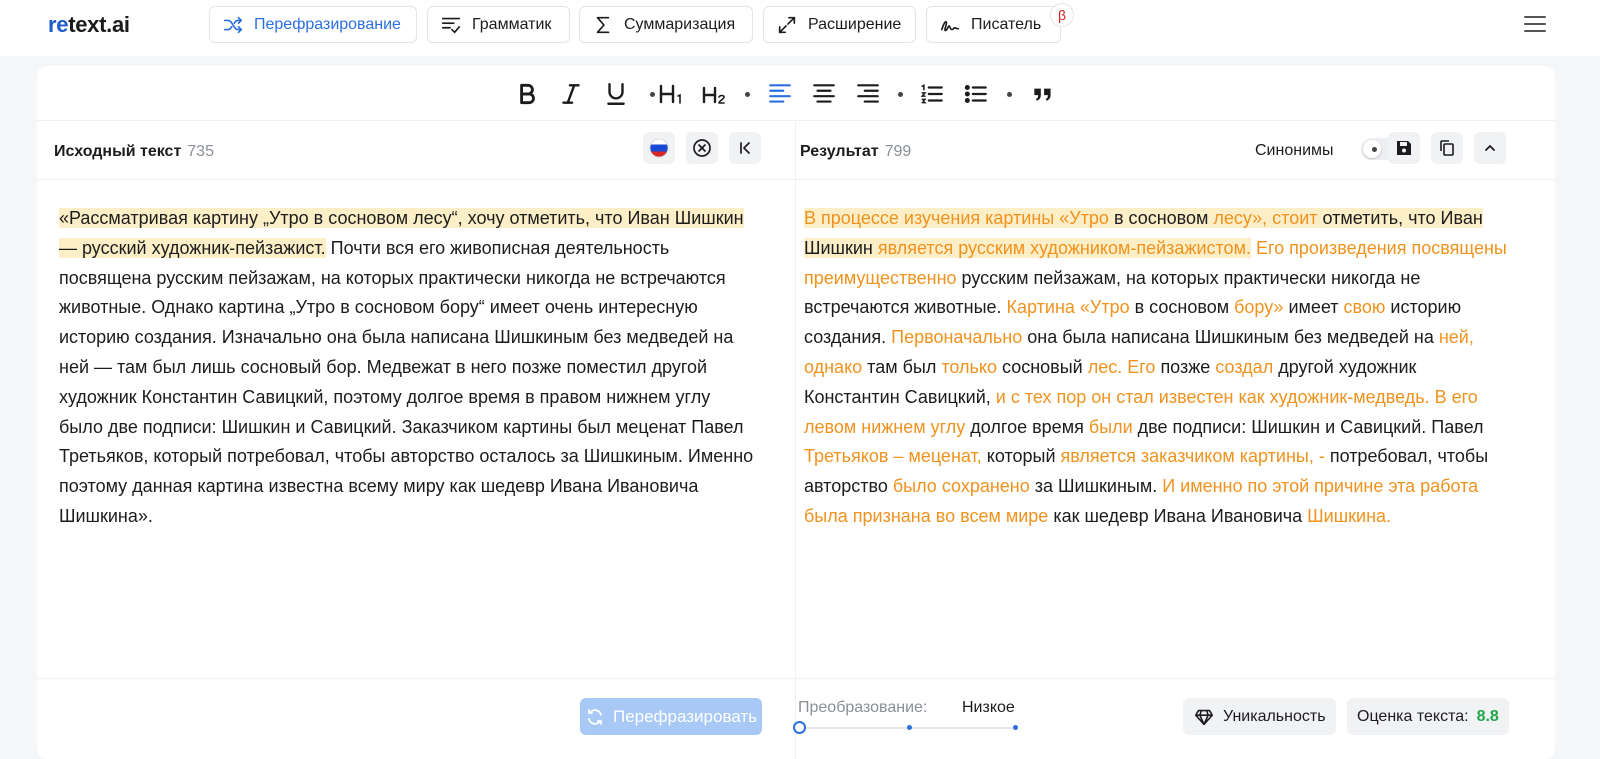 This screenshot has height=759, width=1600. What do you see at coordinates (950, 25) in the screenshot?
I see `signature-icon` at bounding box center [950, 25].